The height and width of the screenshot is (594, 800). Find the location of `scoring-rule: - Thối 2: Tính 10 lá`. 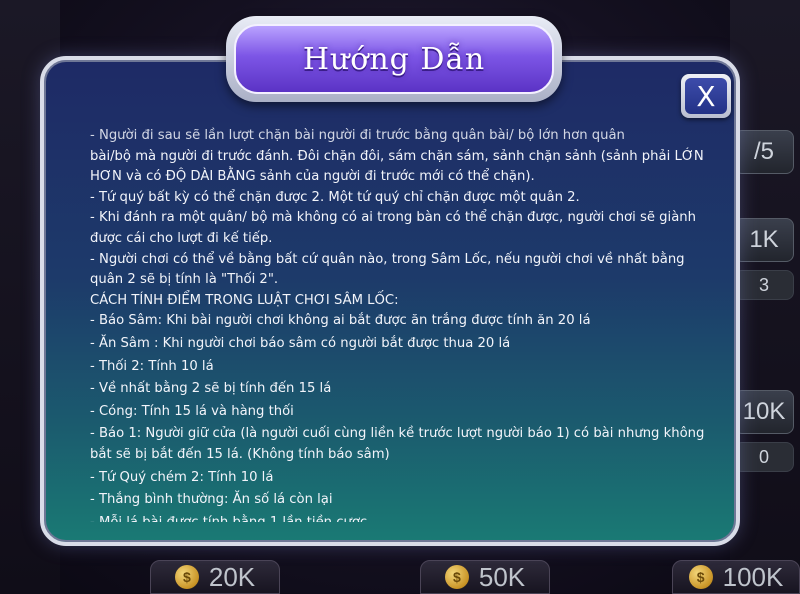

scoring-rule: - Thối 2: Tính 10 lá is located at coordinates (152, 366).